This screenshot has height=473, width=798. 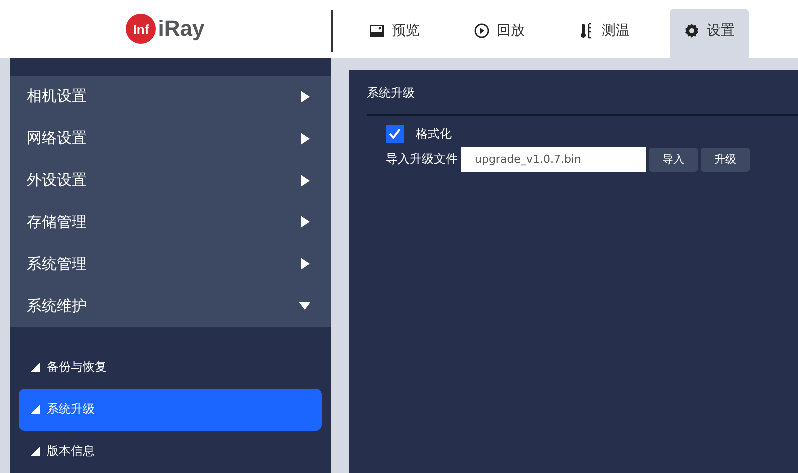 What do you see at coordinates (434, 134) in the screenshot?
I see `checkbox-label: 格式化` at bounding box center [434, 134].